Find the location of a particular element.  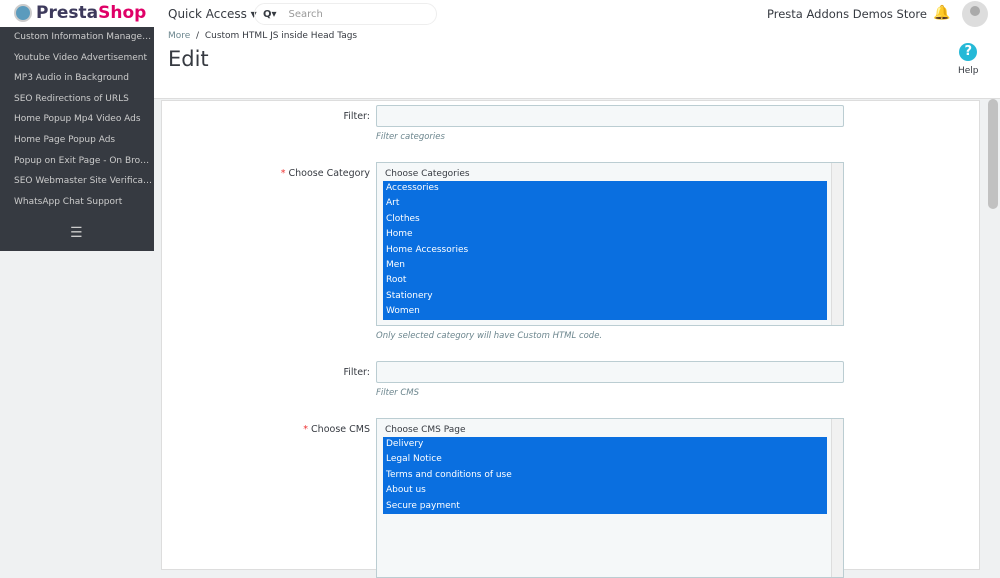

sidebar-item: Youtube Video Advertisement is located at coordinates (77, 58).